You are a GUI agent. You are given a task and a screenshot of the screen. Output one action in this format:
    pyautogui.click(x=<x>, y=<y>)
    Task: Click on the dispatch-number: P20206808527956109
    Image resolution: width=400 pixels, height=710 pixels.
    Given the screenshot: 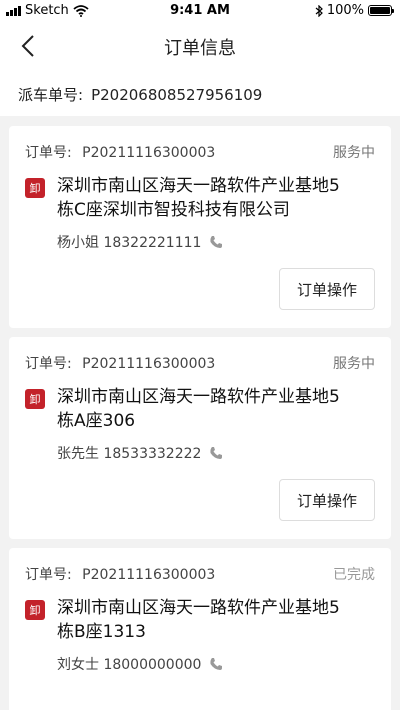 What is the action you would take?
    pyautogui.click(x=177, y=95)
    